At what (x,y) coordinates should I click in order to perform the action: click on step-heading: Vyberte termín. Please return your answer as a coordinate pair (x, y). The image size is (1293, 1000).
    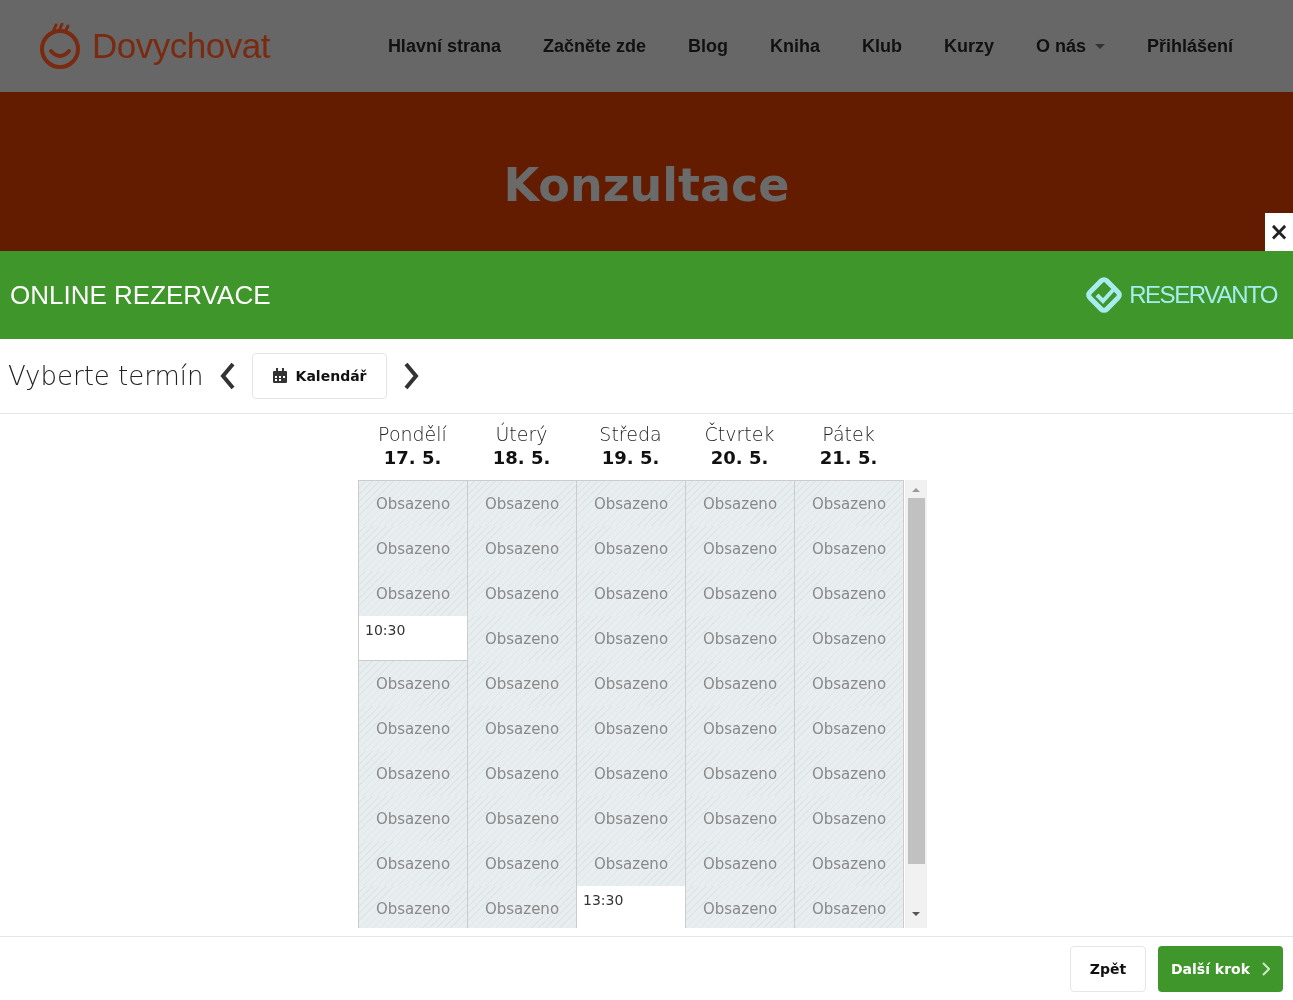
    Looking at the image, I should click on (106, 376).